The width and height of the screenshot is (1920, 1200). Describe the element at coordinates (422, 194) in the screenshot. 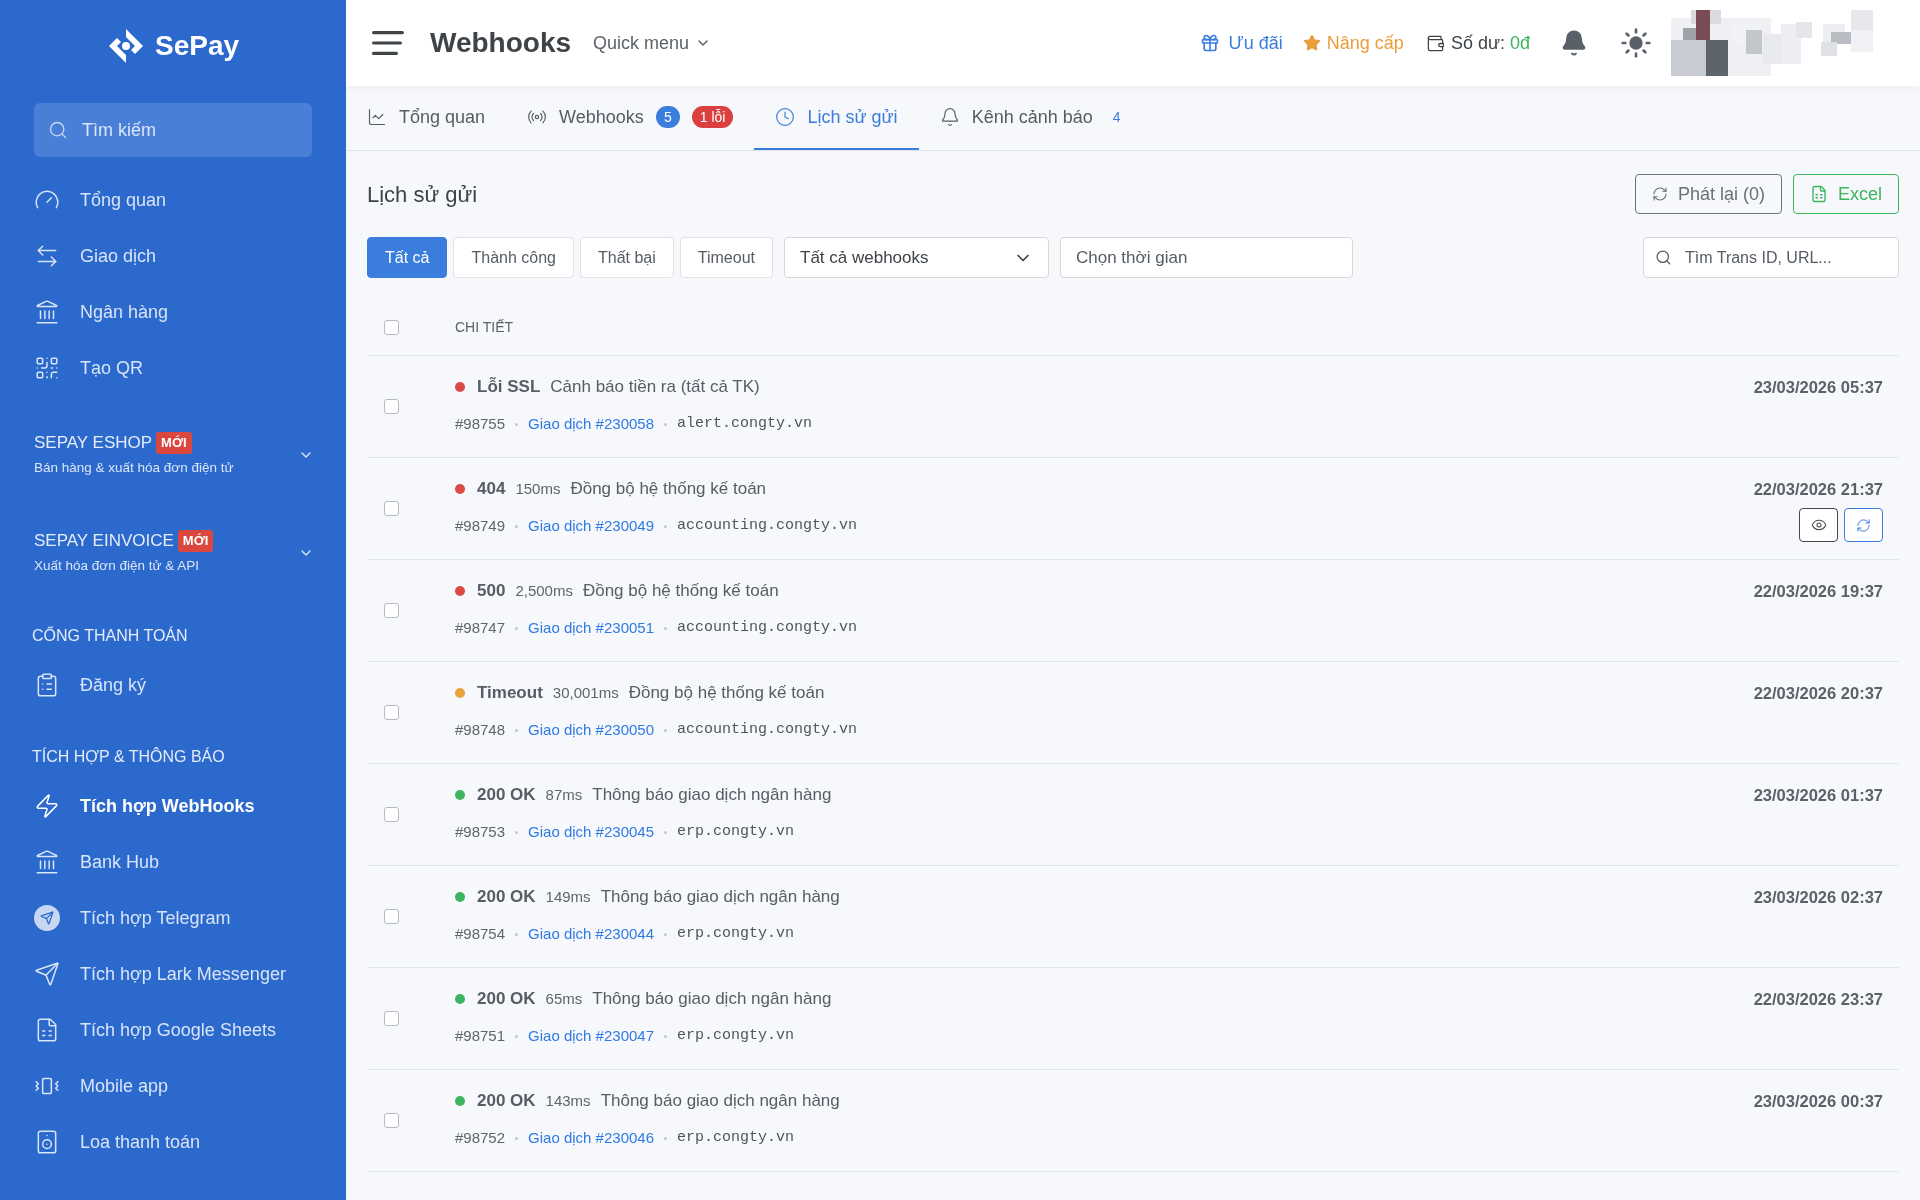

I see `section-title: Lịch sử gửi` at that location.